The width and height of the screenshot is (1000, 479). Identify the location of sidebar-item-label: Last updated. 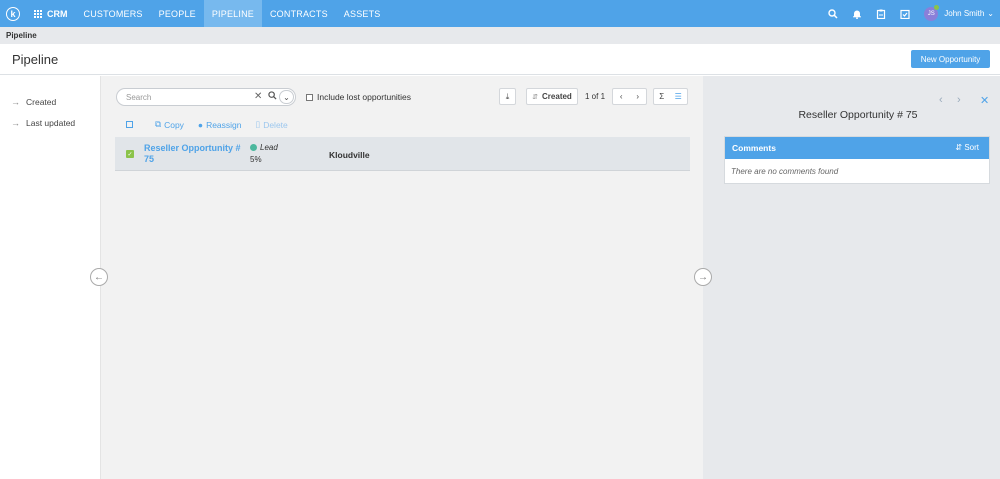
(51, 123).